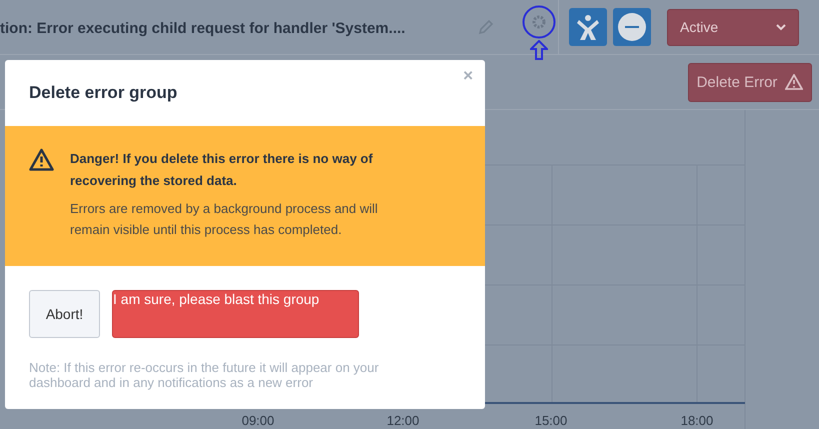 The width and height of the screenshot is (819, 429). What do you see at coordinates (204, 374) in the screenshot?
I see `note-text: Note: If this error re-occurs in the future it will appear on your dashboard and in any notifications as a new error` at bounding box center [204, 374].